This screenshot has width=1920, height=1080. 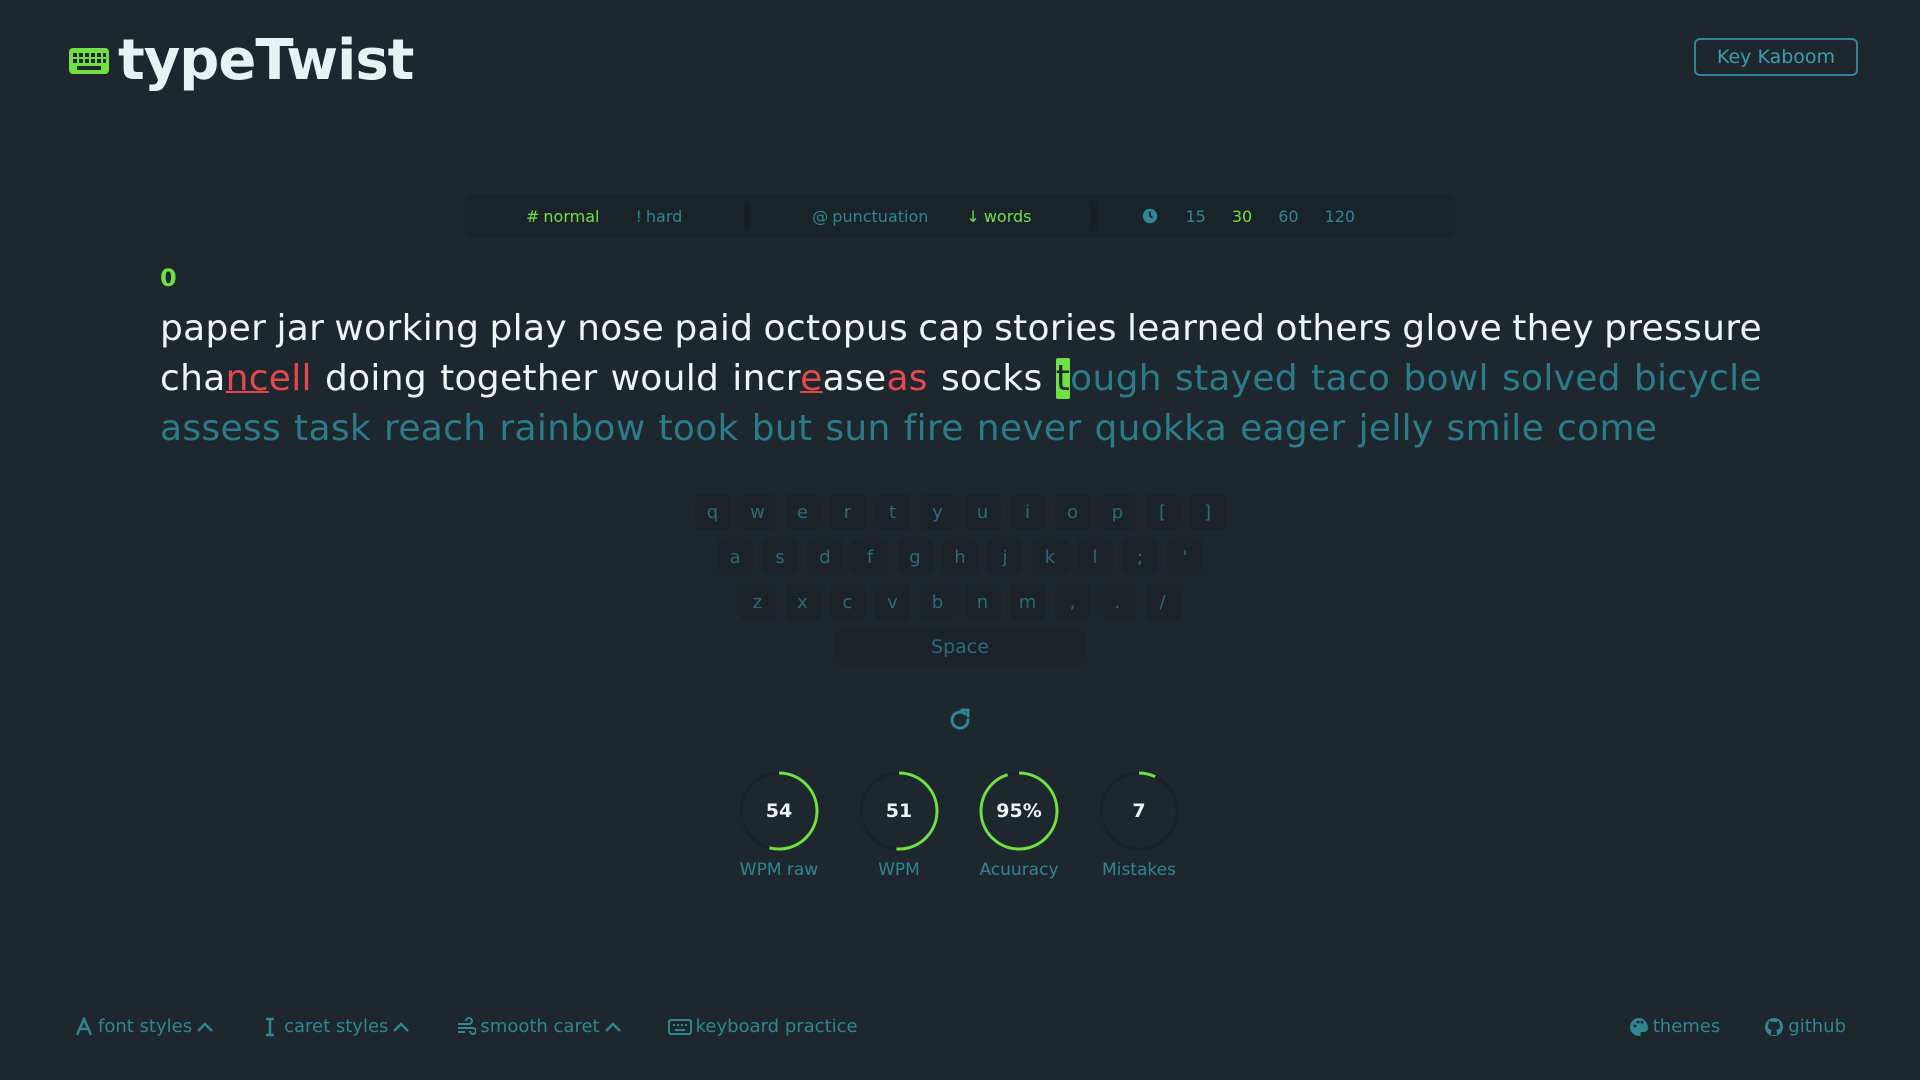 I want to click on option-words: ↓ words, so click(x=998, y=216).